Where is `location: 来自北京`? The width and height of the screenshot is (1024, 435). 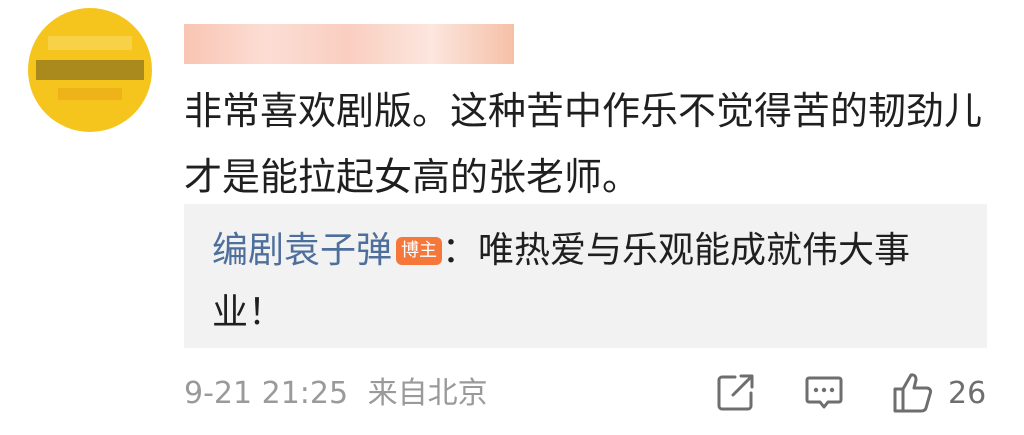 location: 来自北京 is located at coordinates (427, 393).